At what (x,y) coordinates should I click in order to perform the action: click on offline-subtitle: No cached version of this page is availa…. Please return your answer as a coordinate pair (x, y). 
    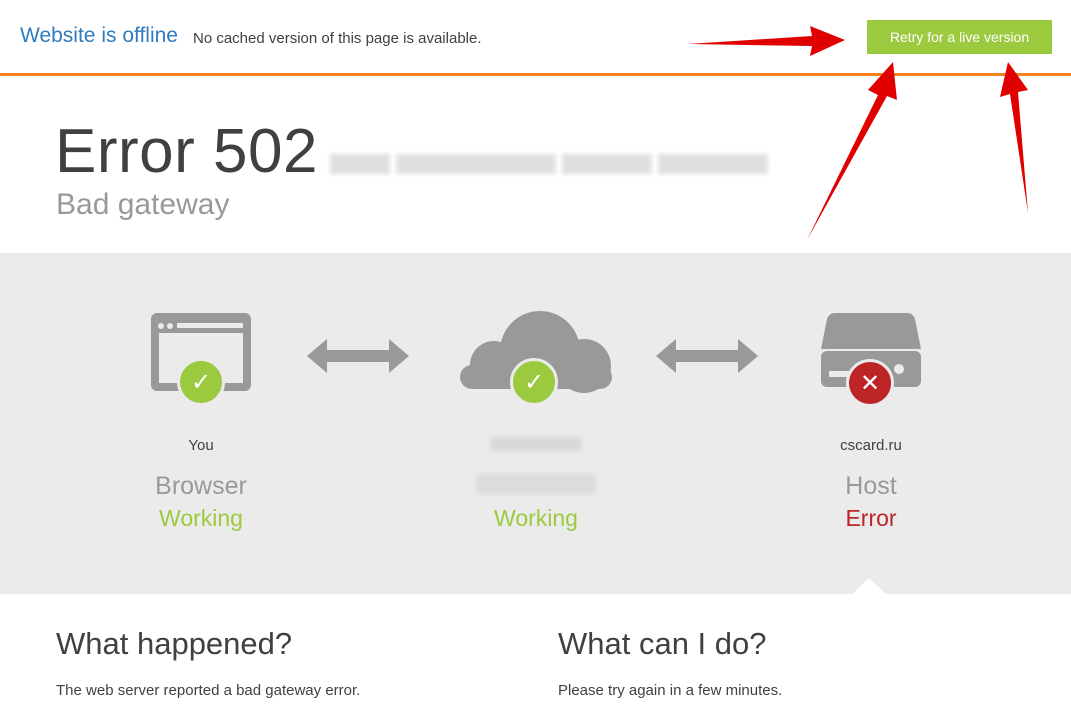
    Looking at the image, I should click on (337, 38).